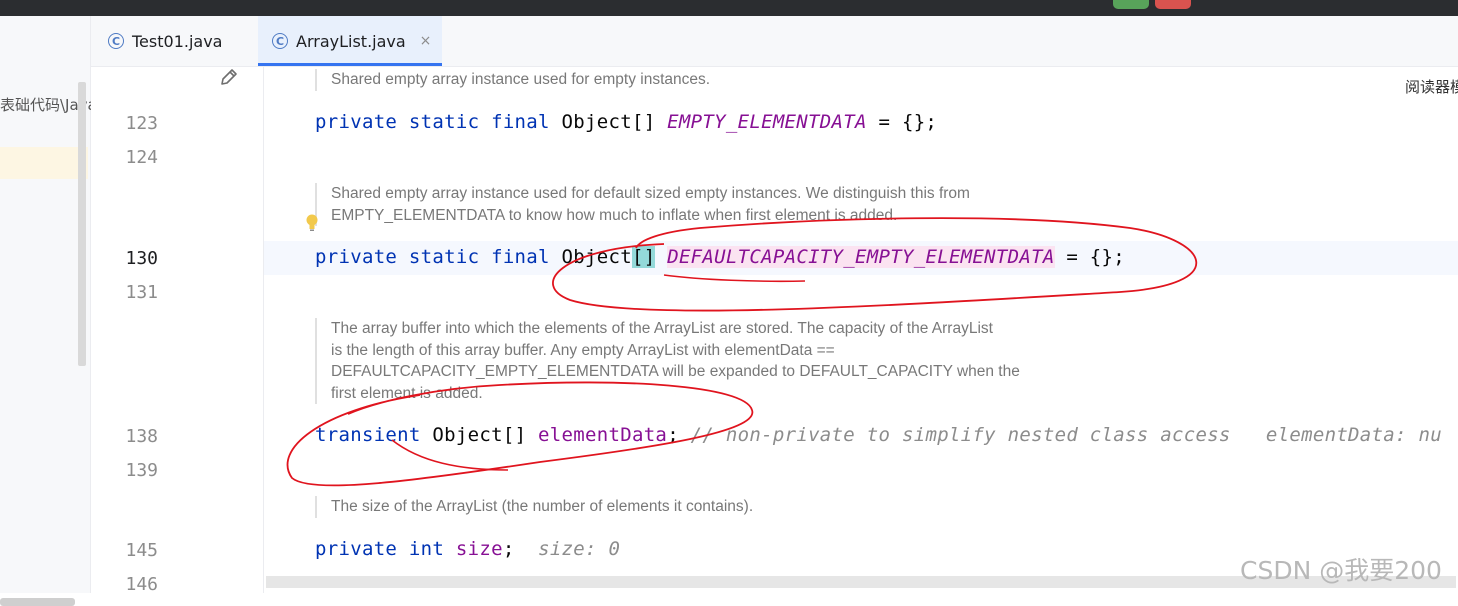 The image size is (1458, 606). I want to click on line-number: 146, so click(141, 584).